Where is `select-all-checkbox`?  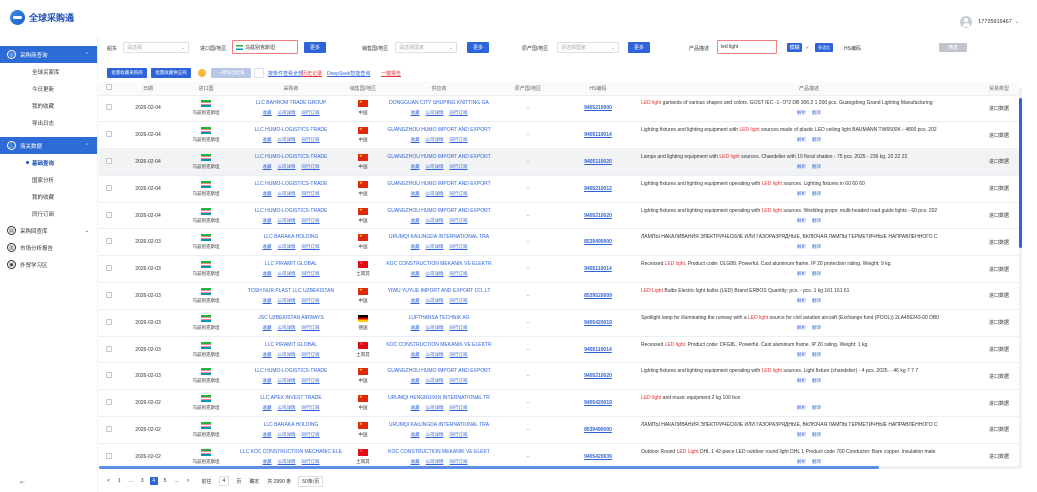
select-all-checkbox is located at coordinates (109, 89).